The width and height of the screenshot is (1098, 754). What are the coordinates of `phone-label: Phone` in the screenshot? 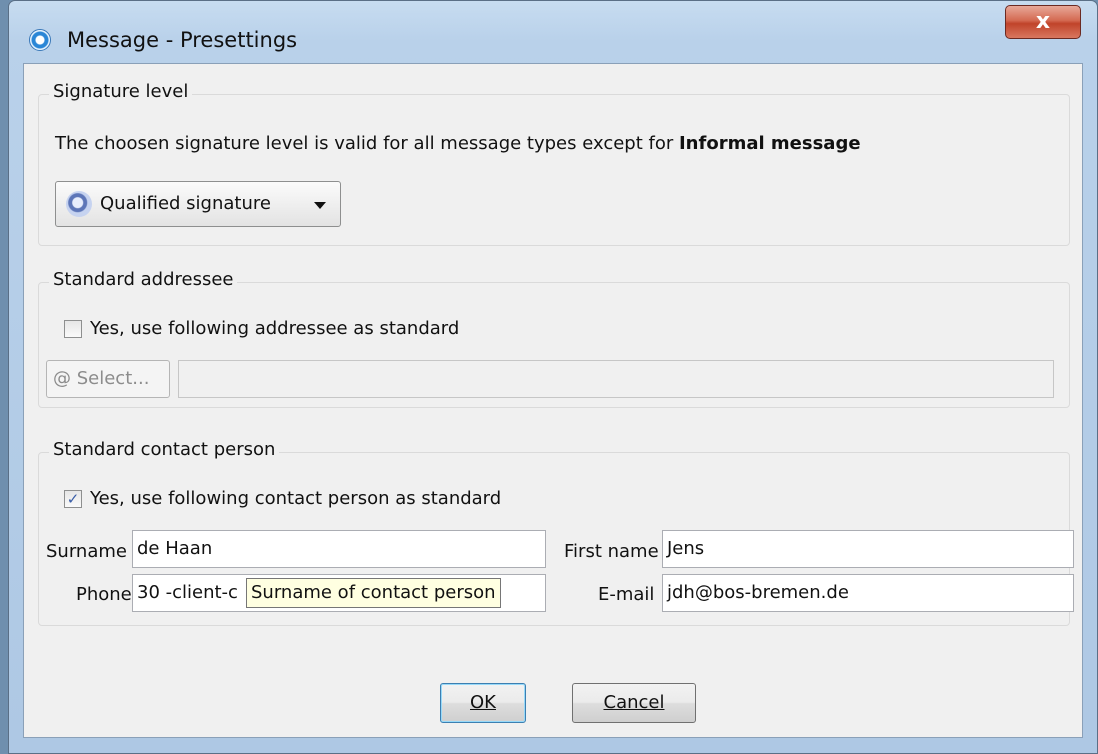 It's located at (104, 594).